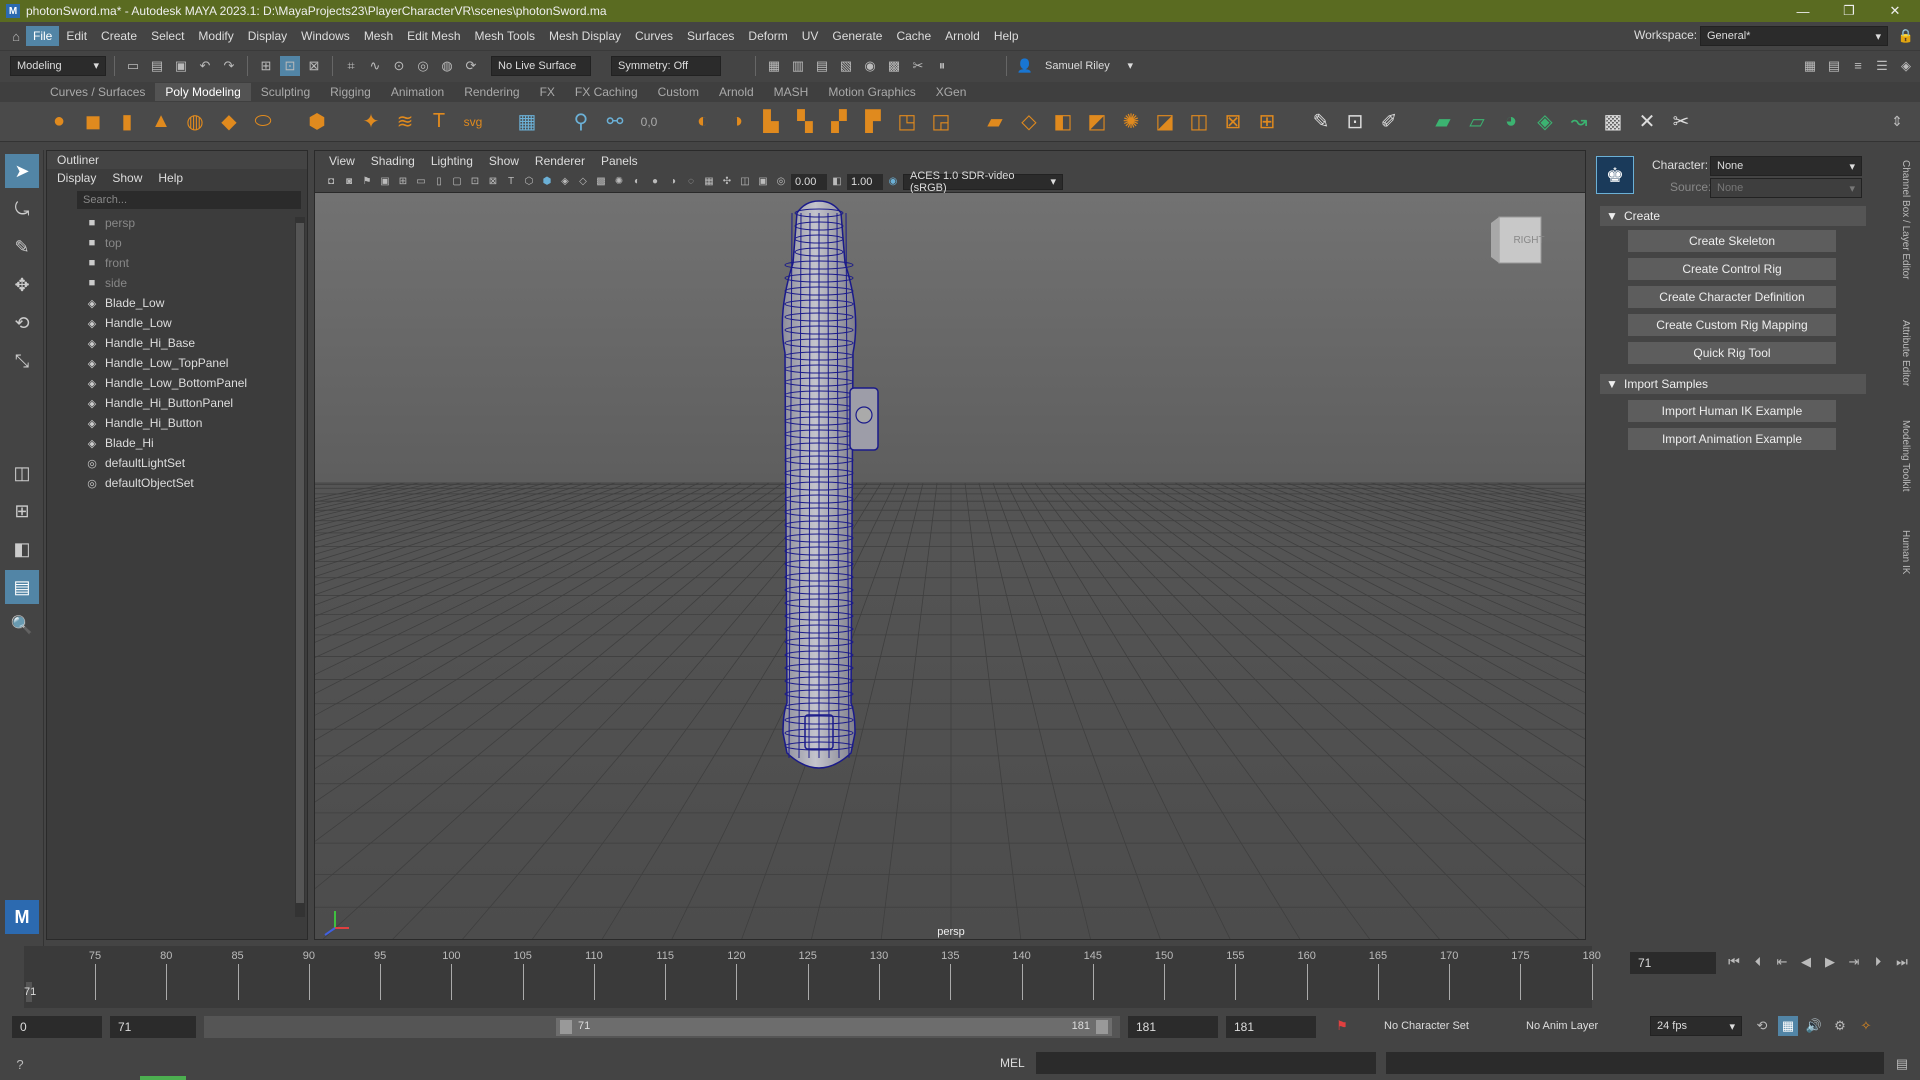 The height and width of the screenshot is (1080, 1920). I want to click on range-slider-right-grip, so click(1102, 1027).